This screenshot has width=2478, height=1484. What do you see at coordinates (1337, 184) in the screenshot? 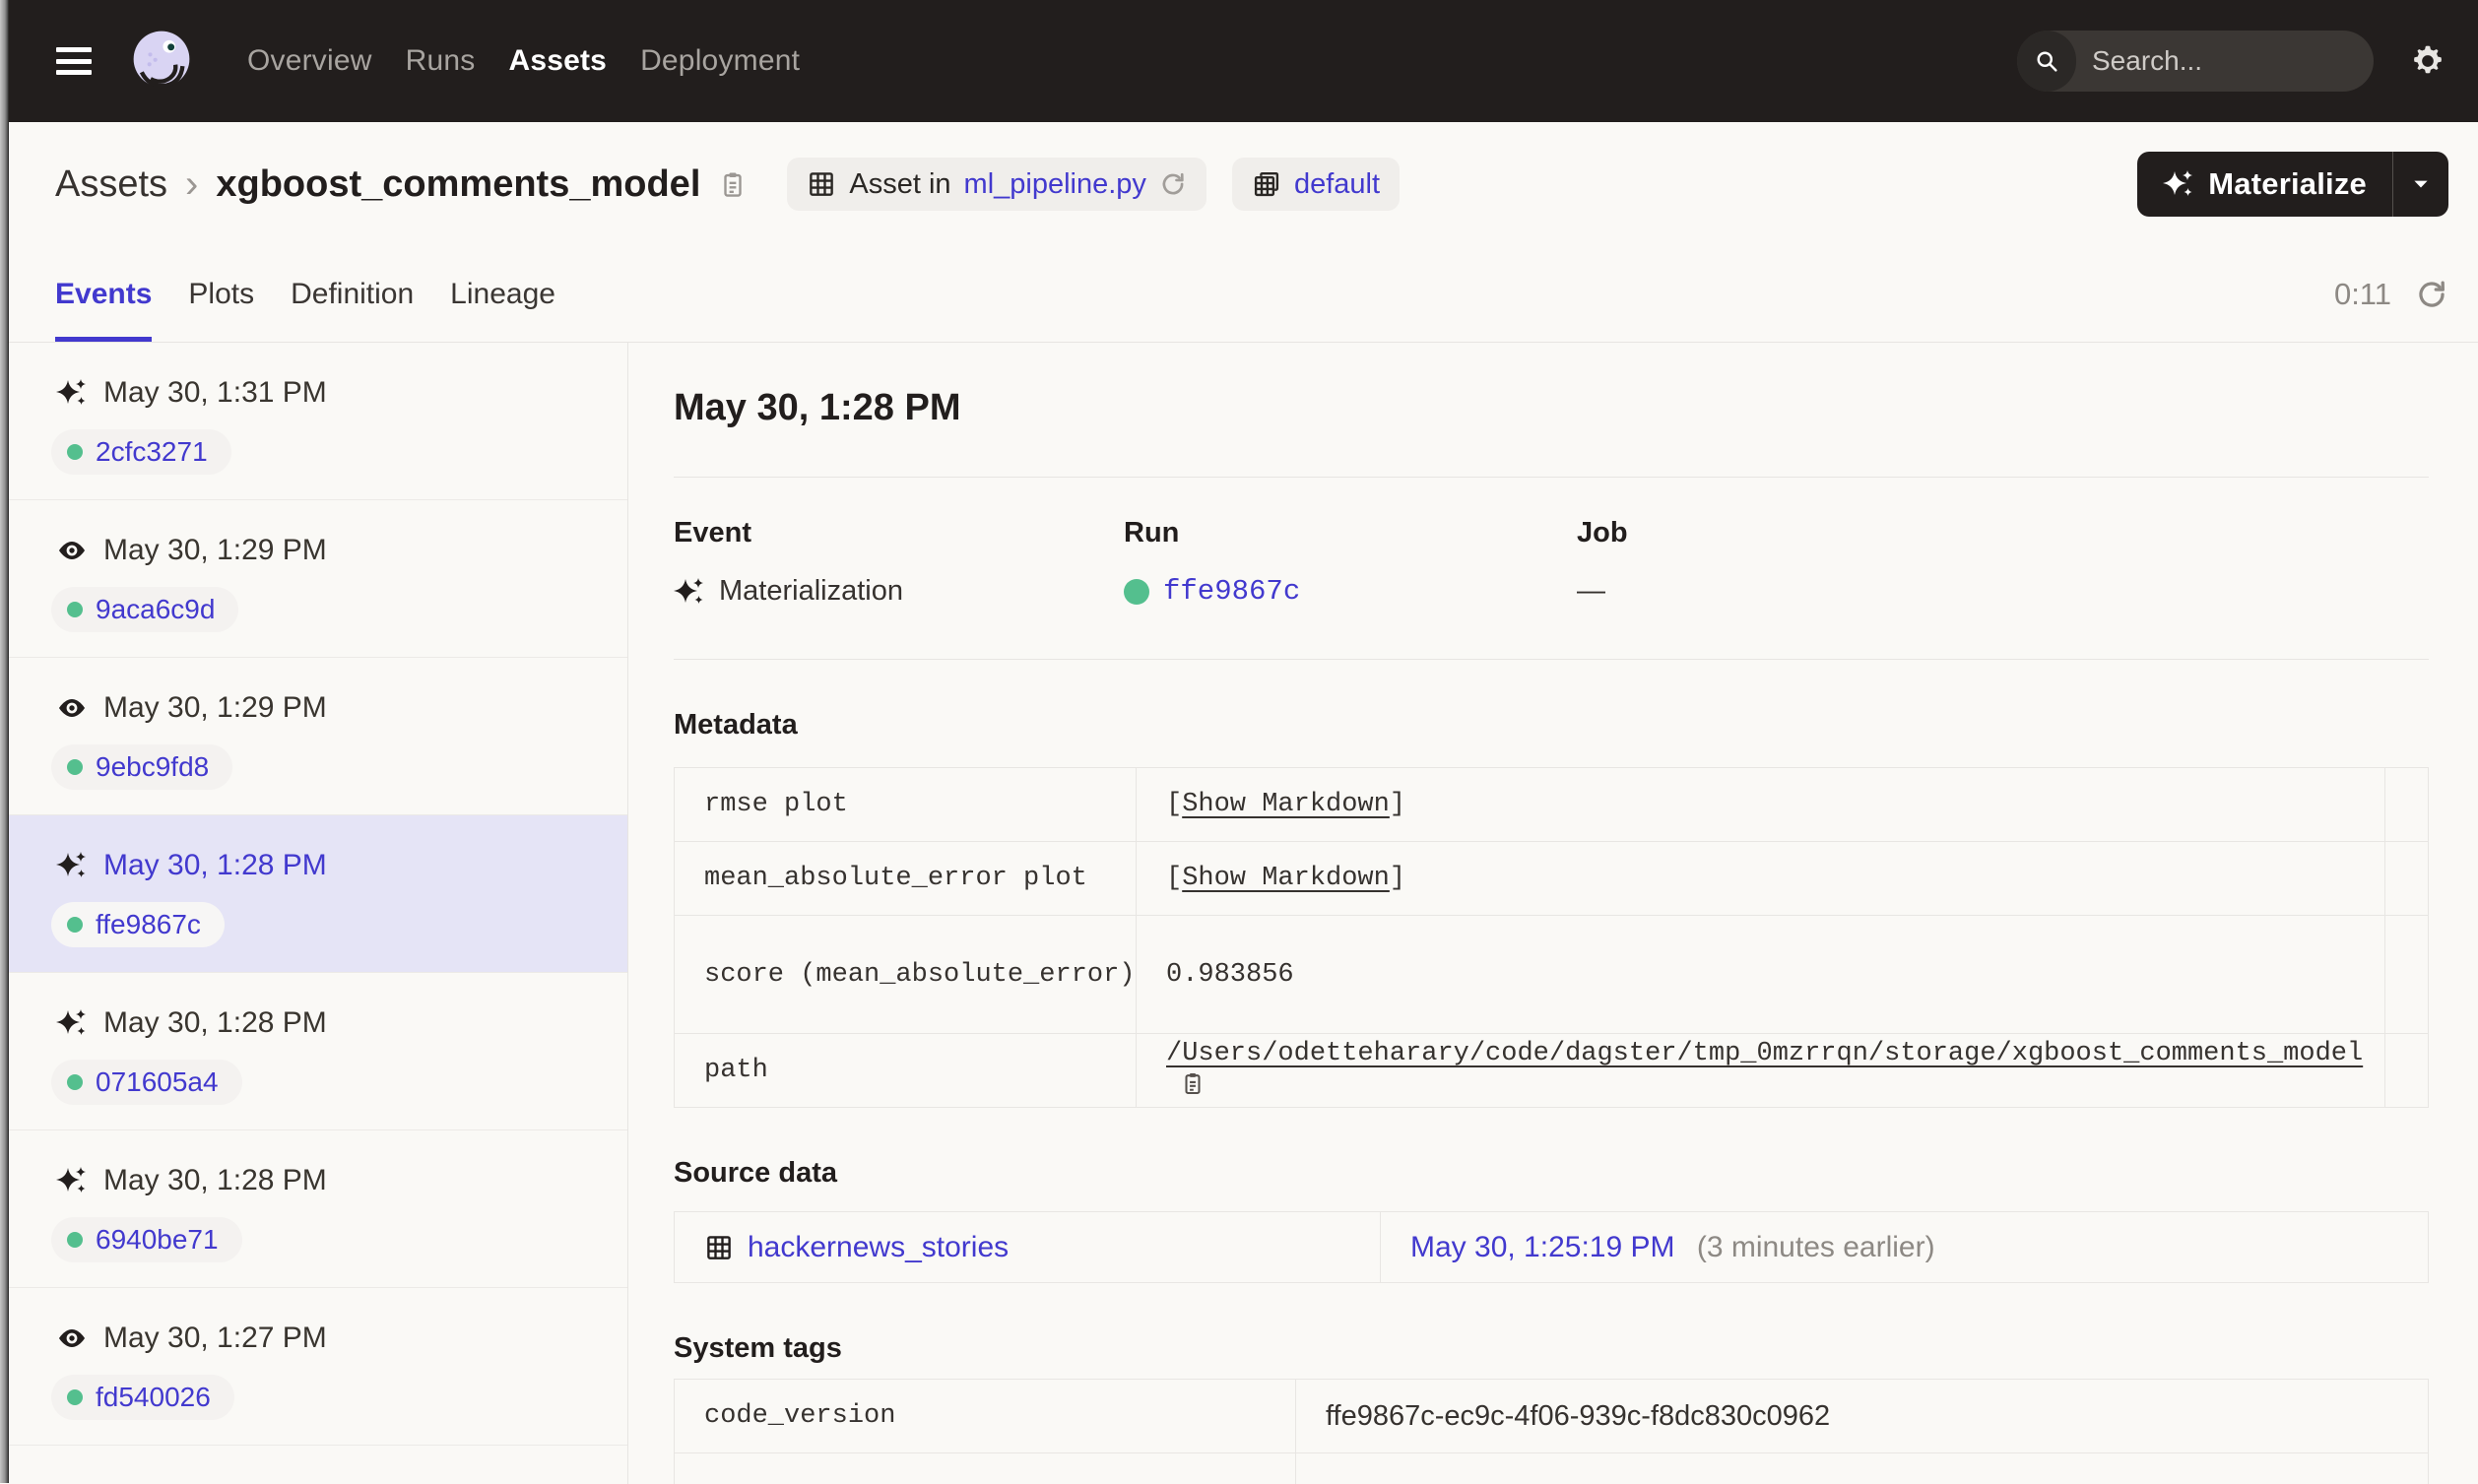
I see `repository-link: default` at bounding box center [1337, 184].